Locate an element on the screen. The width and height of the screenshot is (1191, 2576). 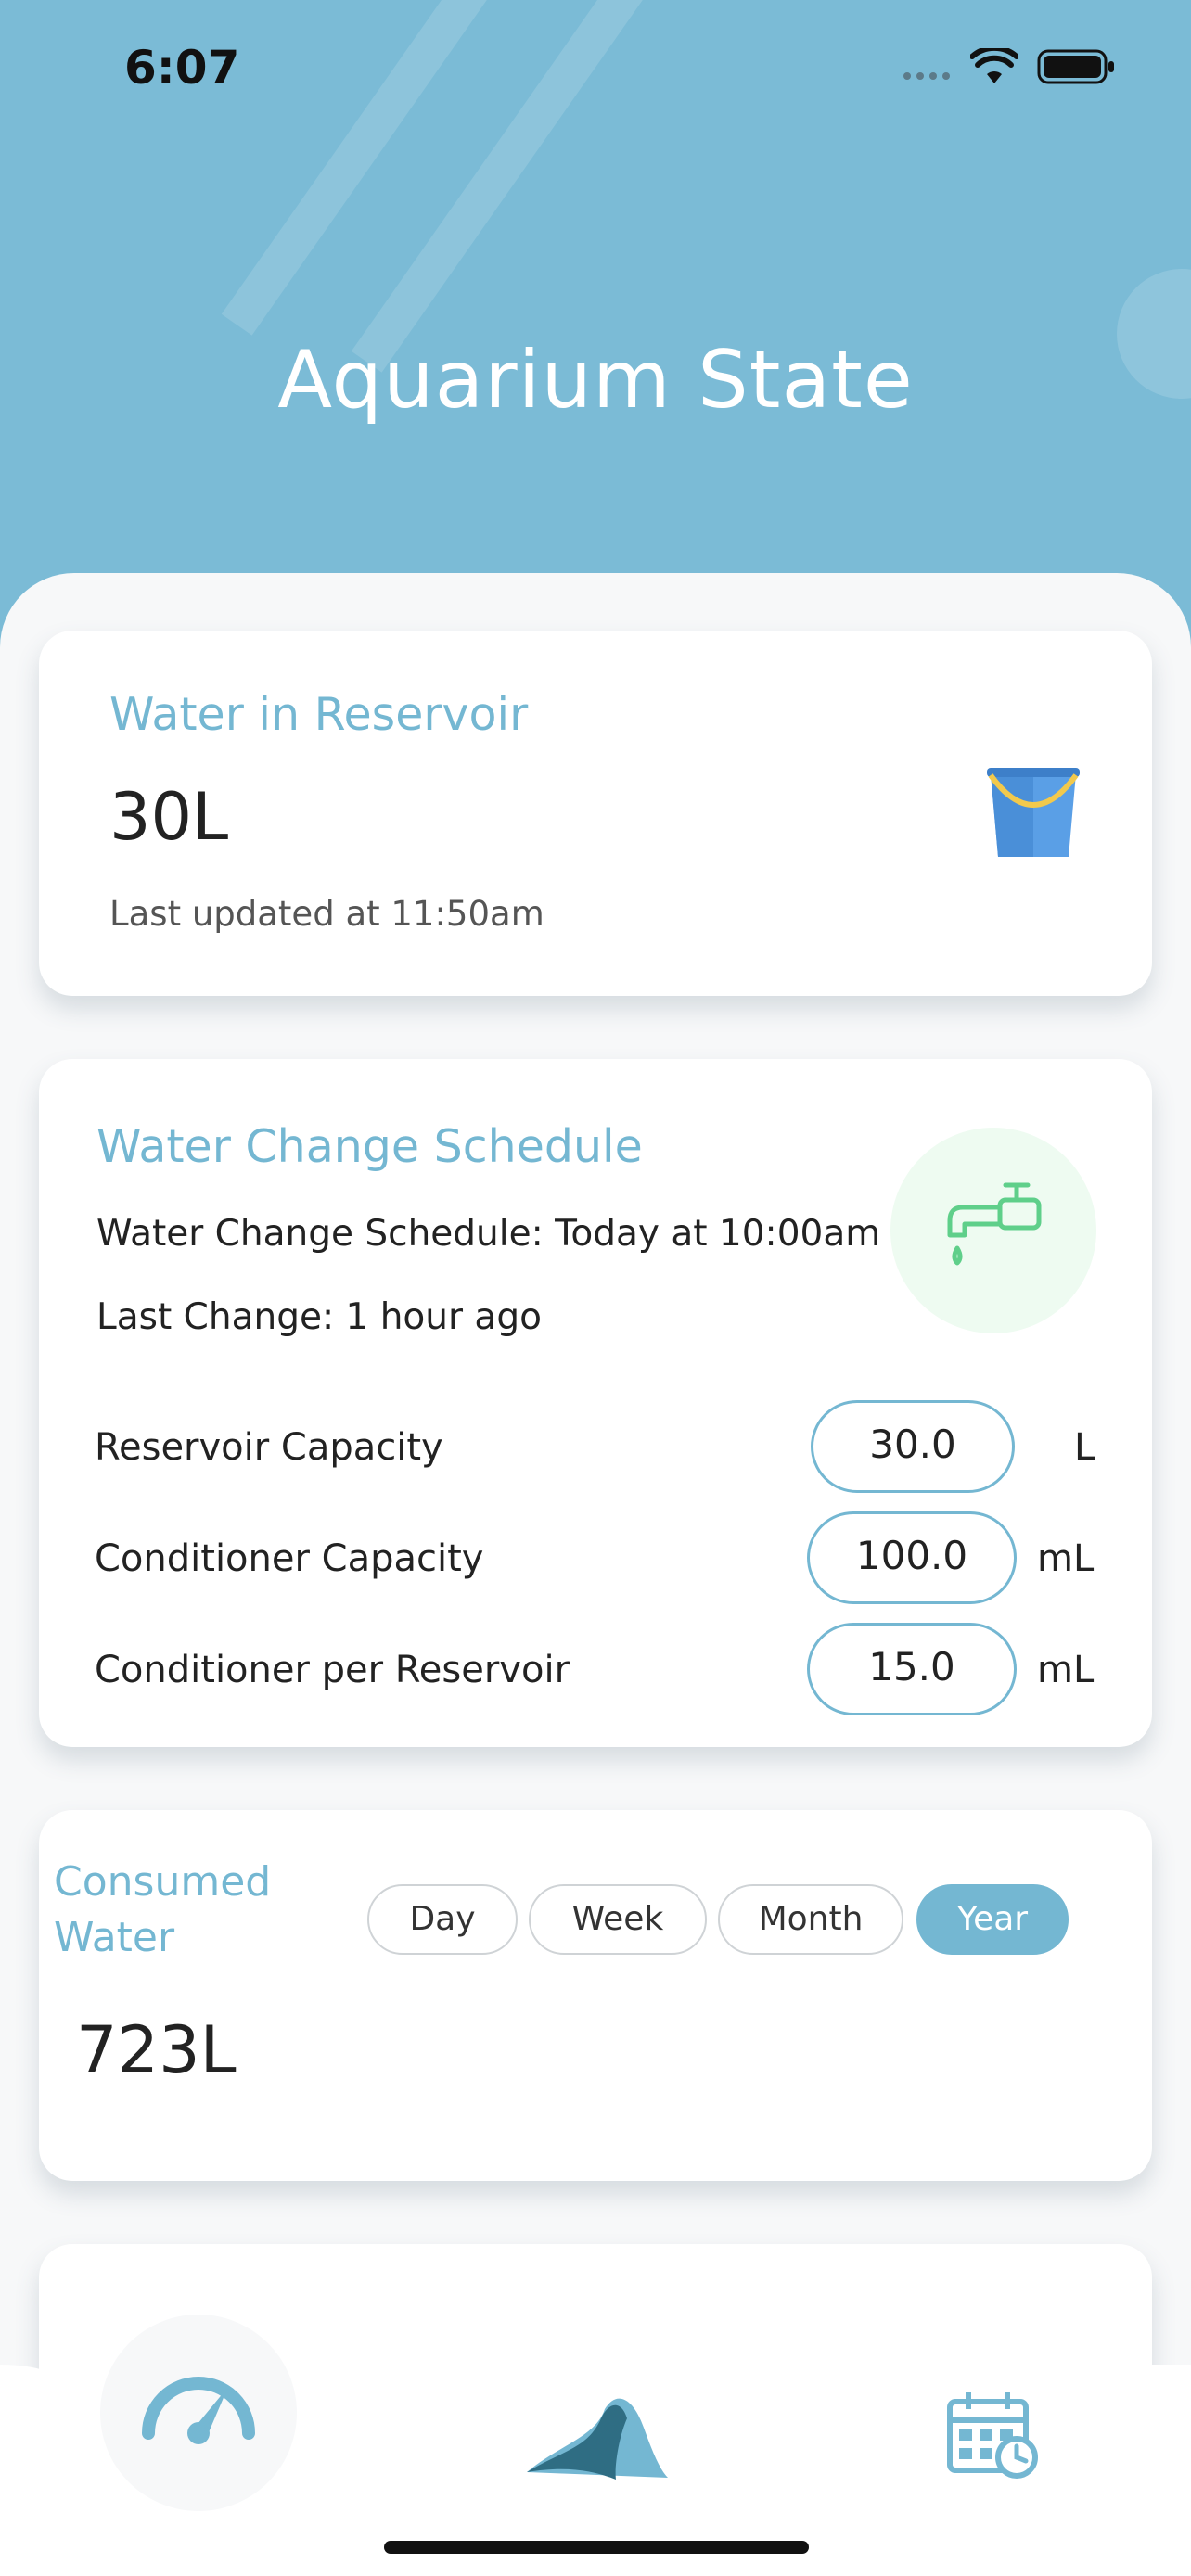
decorative-stripe is located at coordinates (515, 186).